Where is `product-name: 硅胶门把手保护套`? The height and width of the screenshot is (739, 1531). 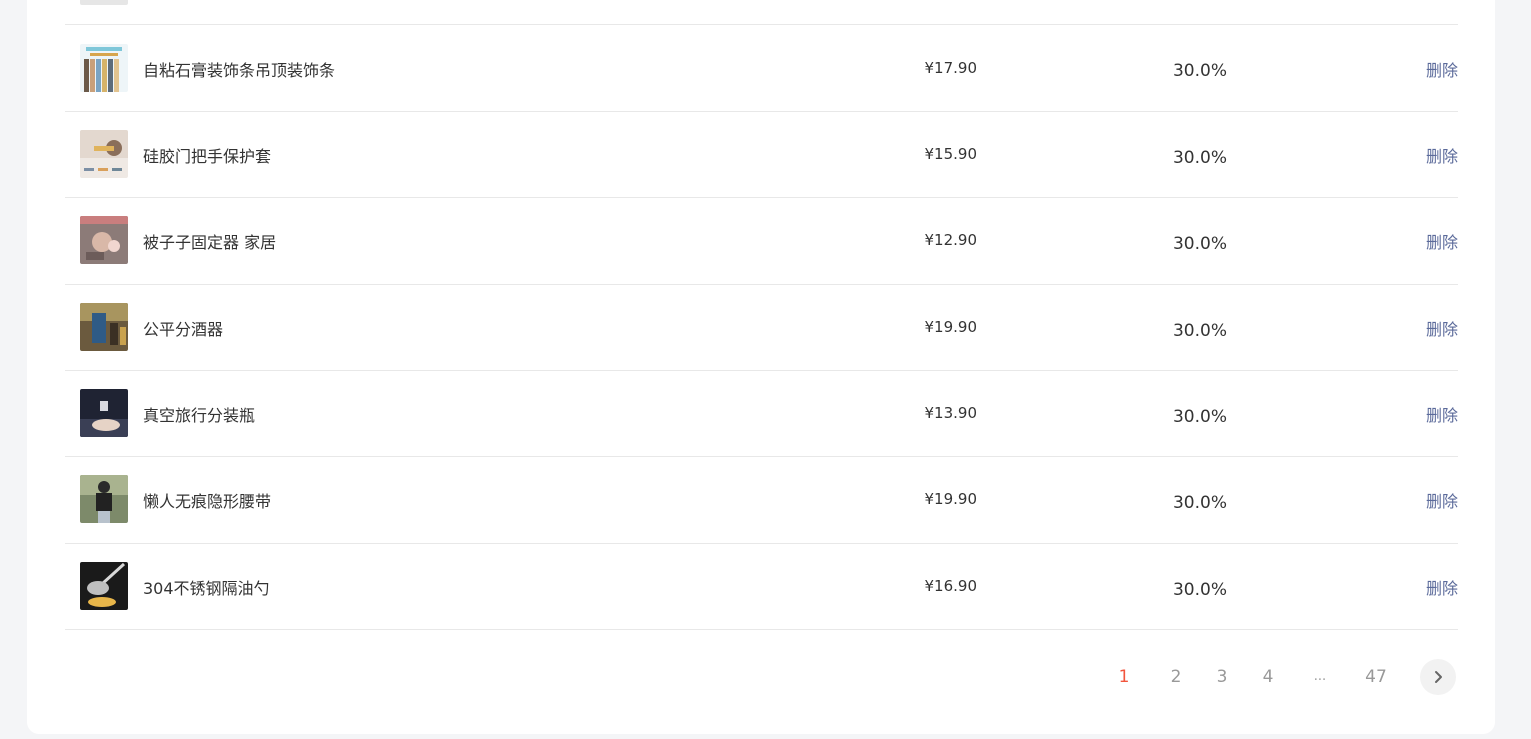
product-name: 硅胶门把手保护套 is located at coordinates (207, 156).